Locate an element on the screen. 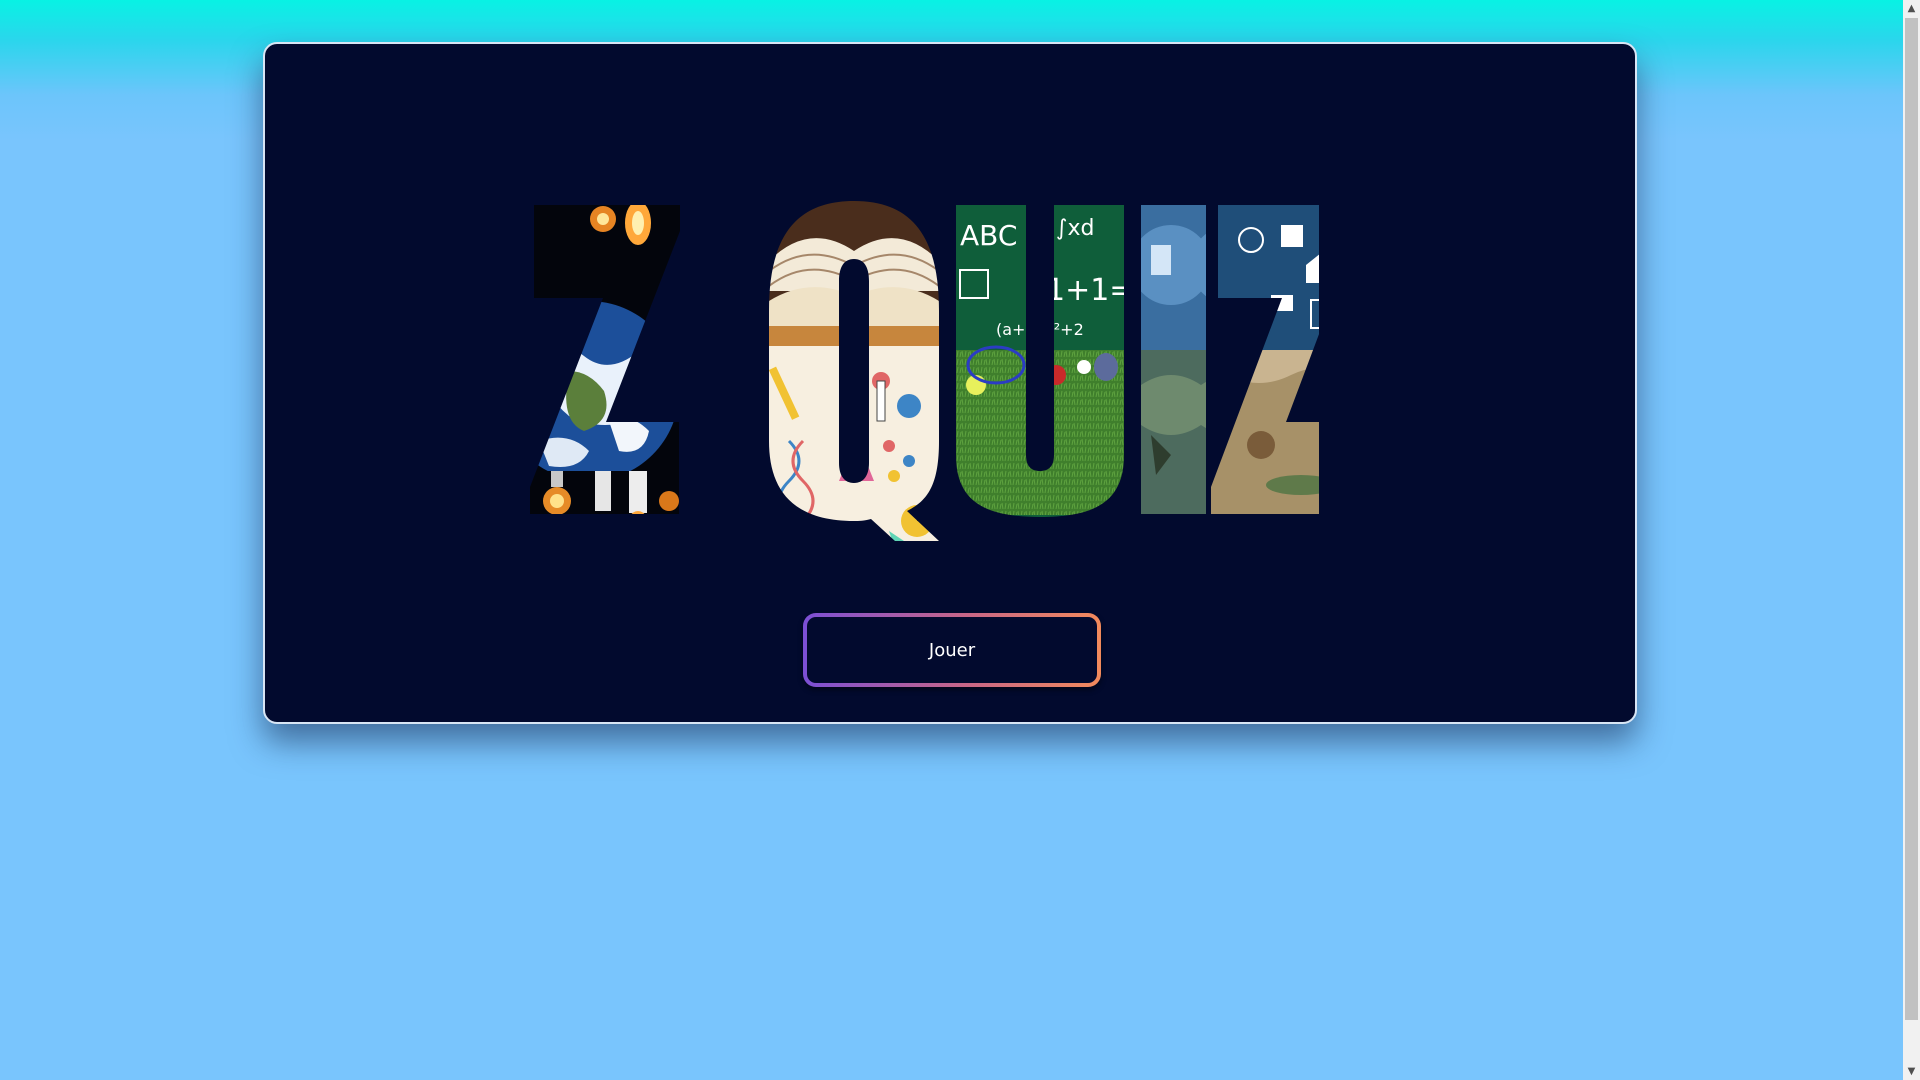  chevron-up-icon: ▲ is located at coordinates (1911, 8).